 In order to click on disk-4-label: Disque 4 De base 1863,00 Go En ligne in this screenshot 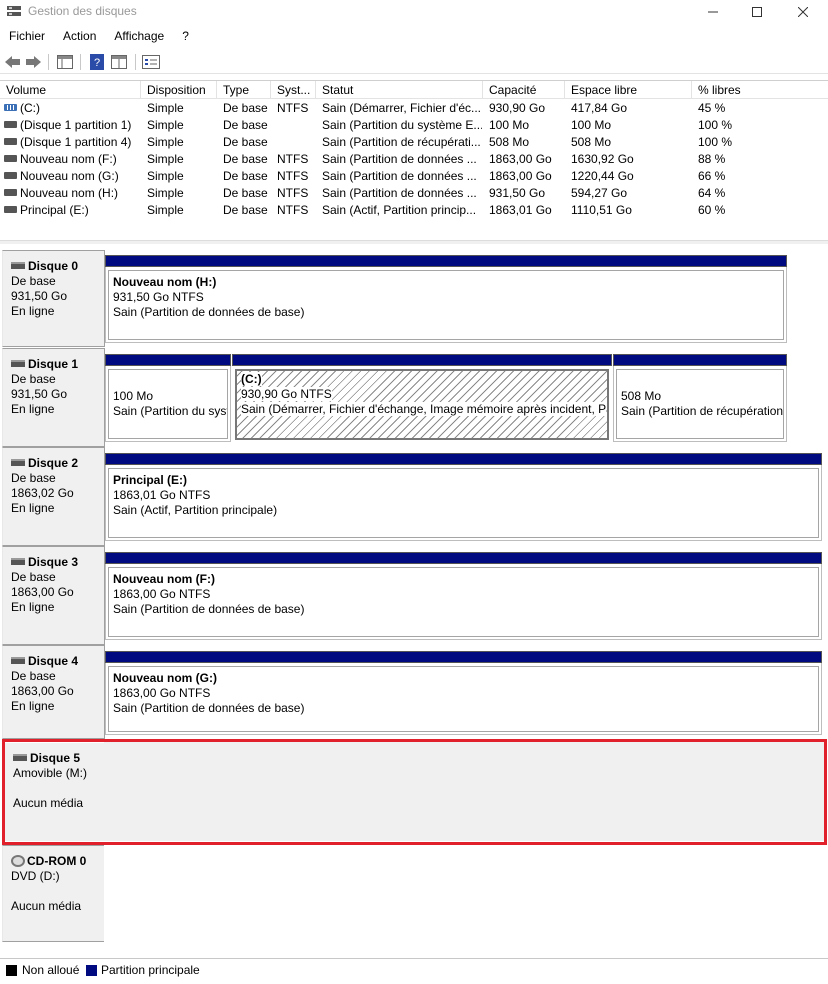, I will do `click(53, 692)`.